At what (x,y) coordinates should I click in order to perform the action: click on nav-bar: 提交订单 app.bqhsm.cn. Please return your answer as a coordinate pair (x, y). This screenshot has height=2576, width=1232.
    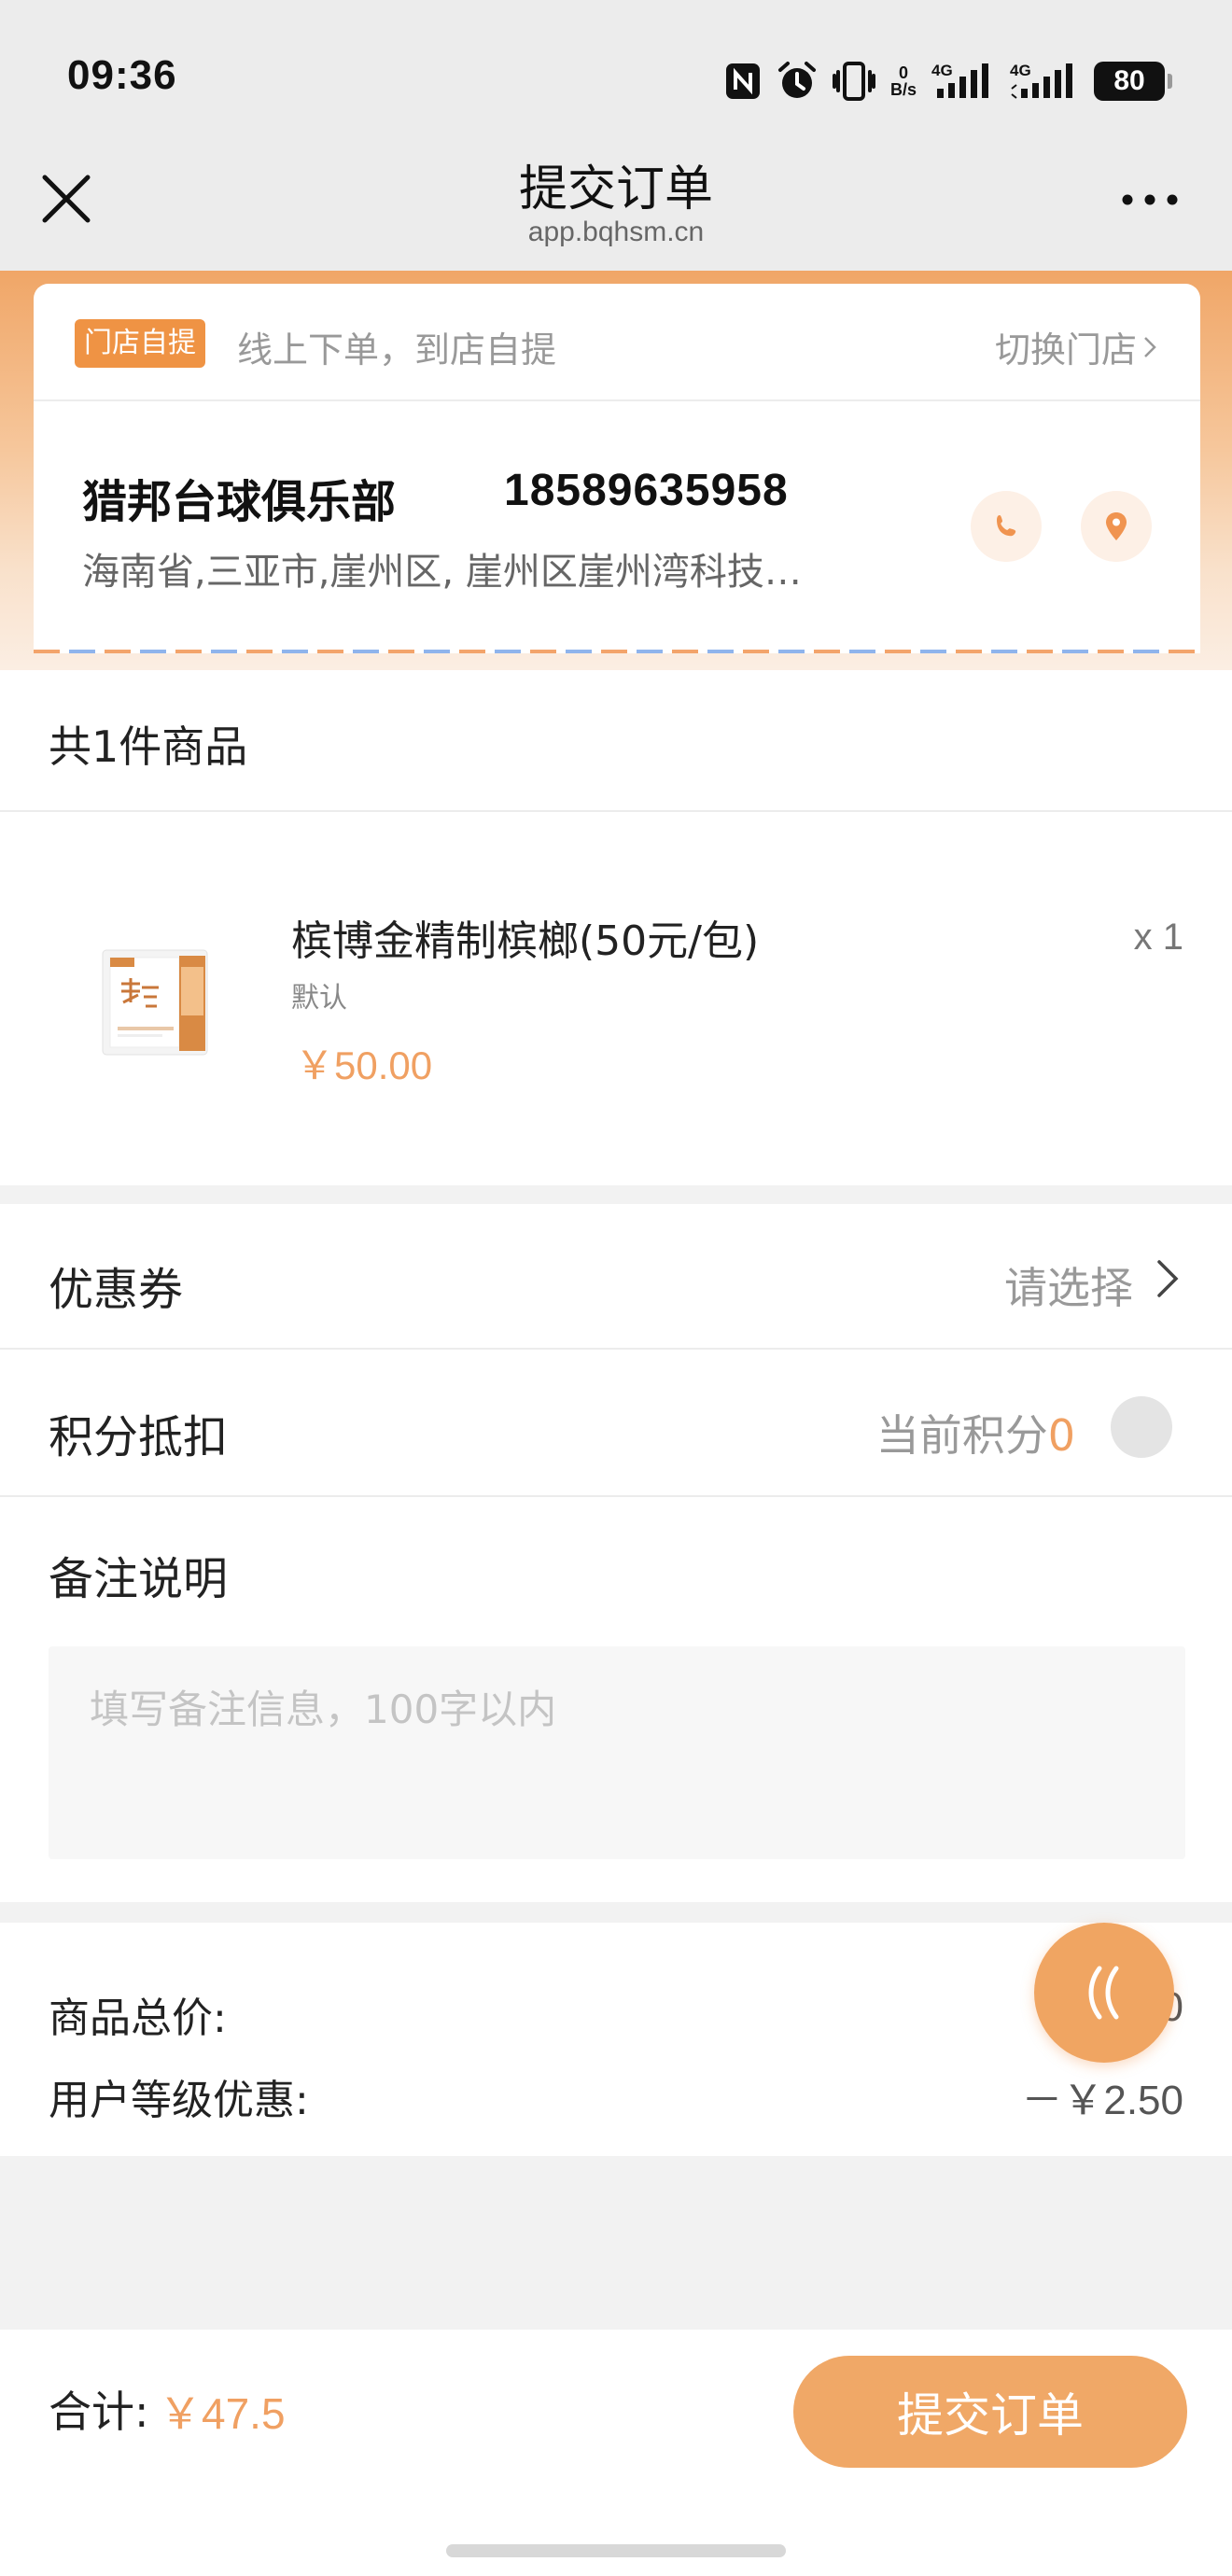
    Looking at the image, I should click on (616, 210).